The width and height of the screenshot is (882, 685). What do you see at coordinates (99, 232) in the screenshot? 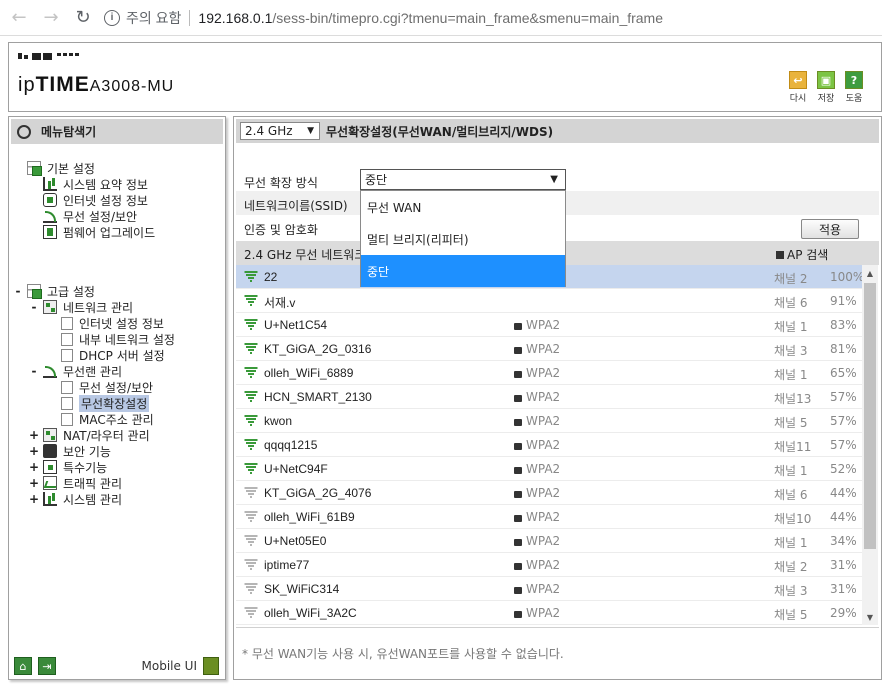
I see `tree-firmware-upgrade: 펌웨어 업그레이드` at bounding box center [99, 232].